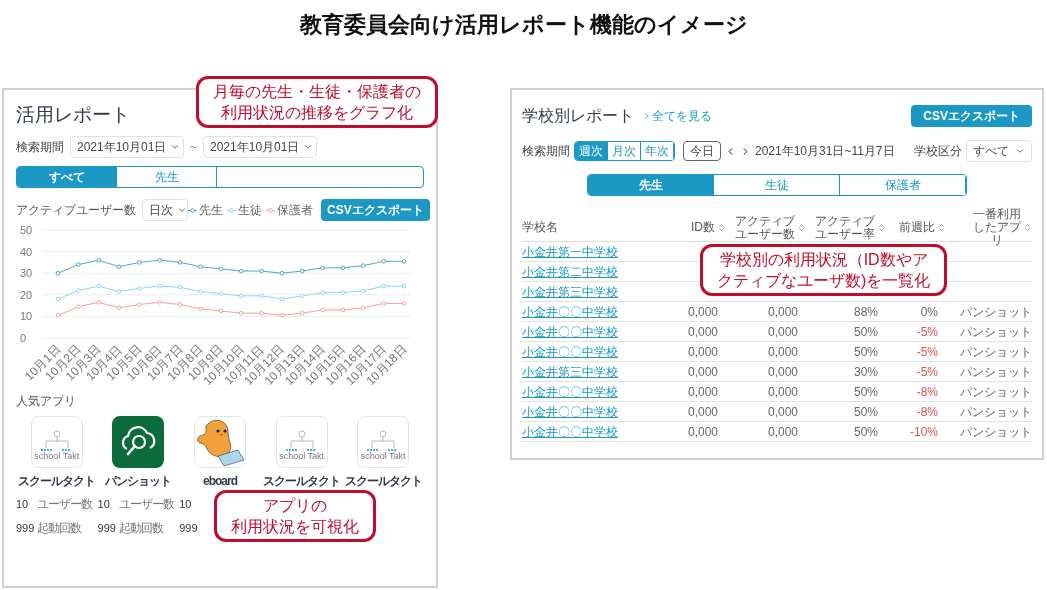 Image resolution: width=1047 pixels, height=590 pixels. Describe the element at coordinates (595, 271) in the screenshot. I see `school-link: 小金井第二中学校` at that location.